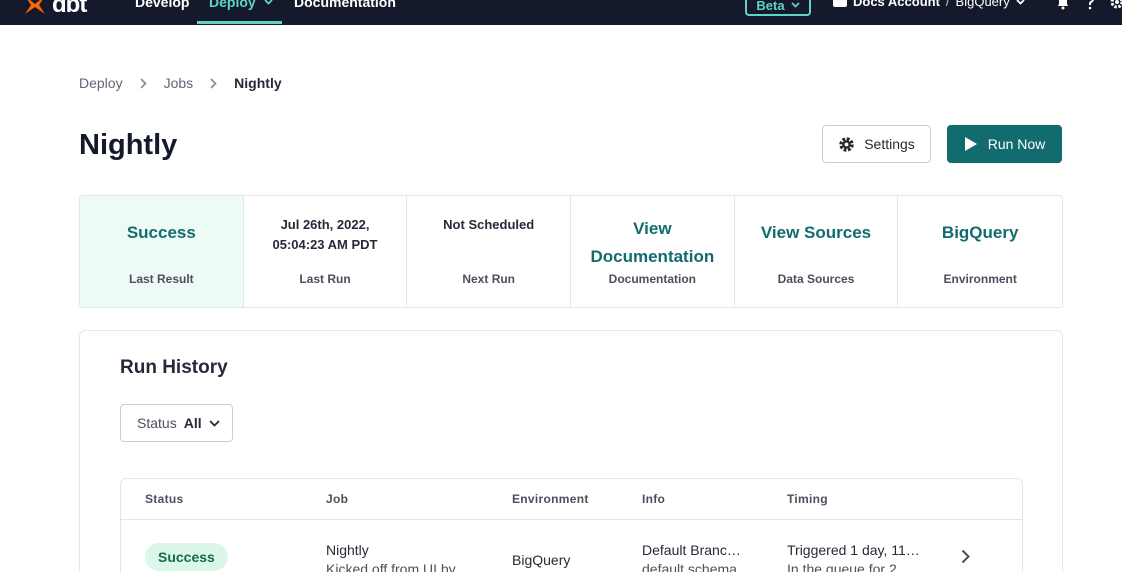  Describe the element at coordinates (162, 5) in the screenshot. I see `nav-develop: Develop` at that location.